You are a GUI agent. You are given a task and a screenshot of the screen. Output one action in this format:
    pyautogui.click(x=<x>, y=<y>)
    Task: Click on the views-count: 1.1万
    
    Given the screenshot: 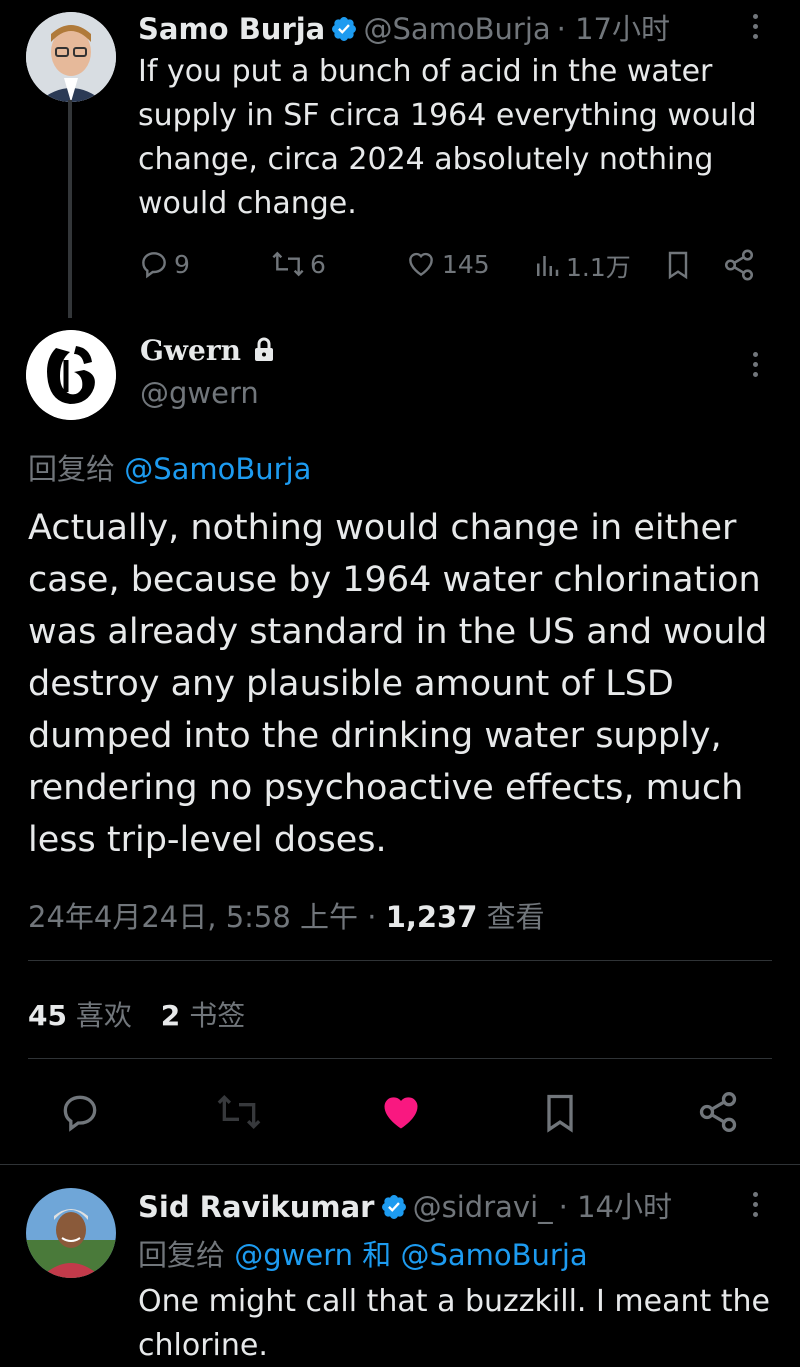 What is the action you would take?
    pyautogui.click(x=598, y=267)
    